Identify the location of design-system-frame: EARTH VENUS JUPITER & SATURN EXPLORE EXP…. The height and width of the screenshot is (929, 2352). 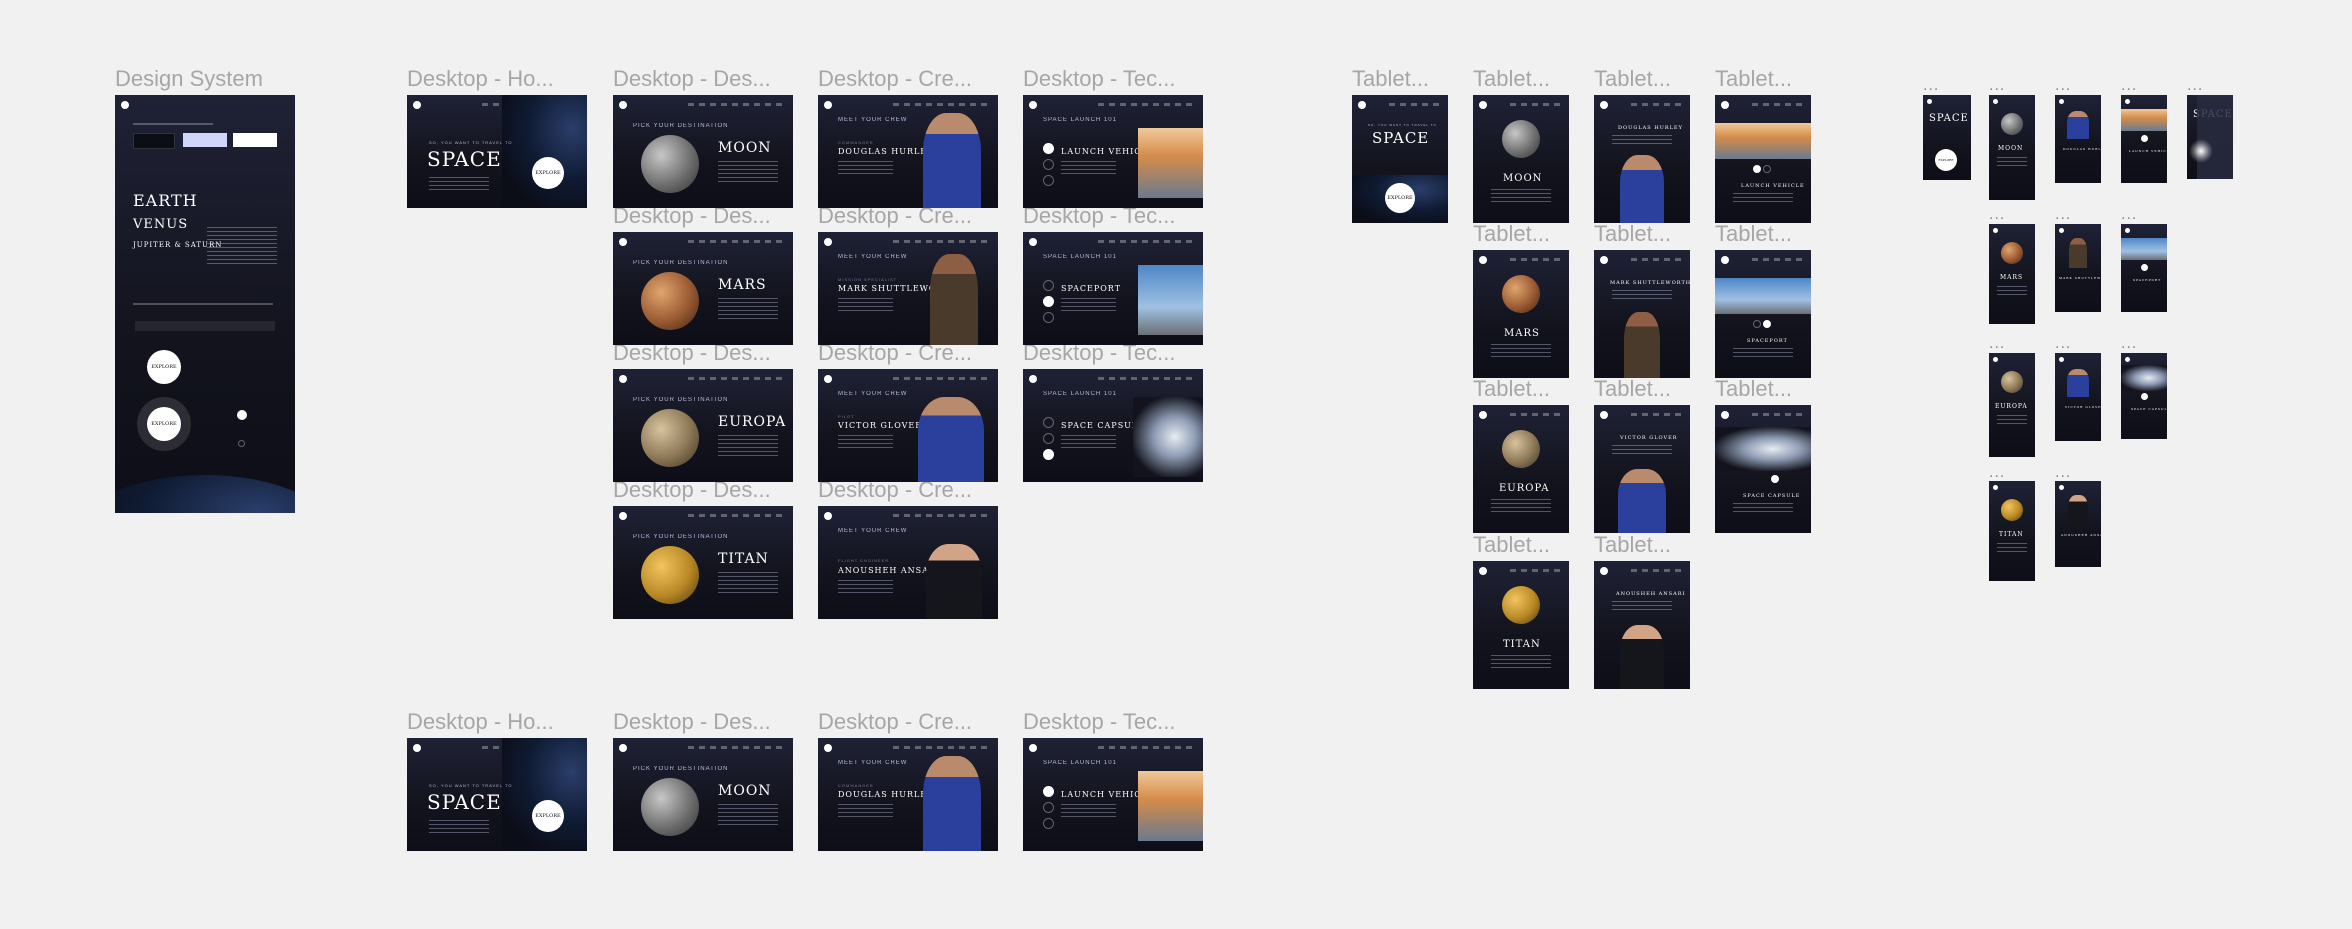
(205, 304).